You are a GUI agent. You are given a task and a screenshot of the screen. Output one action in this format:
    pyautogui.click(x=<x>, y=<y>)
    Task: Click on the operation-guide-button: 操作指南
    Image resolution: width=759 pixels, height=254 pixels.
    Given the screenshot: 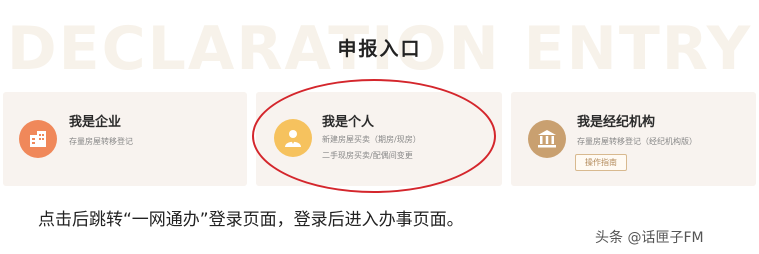 What is the action you would take?
    pyautogui.click(x=601, y=162)
    